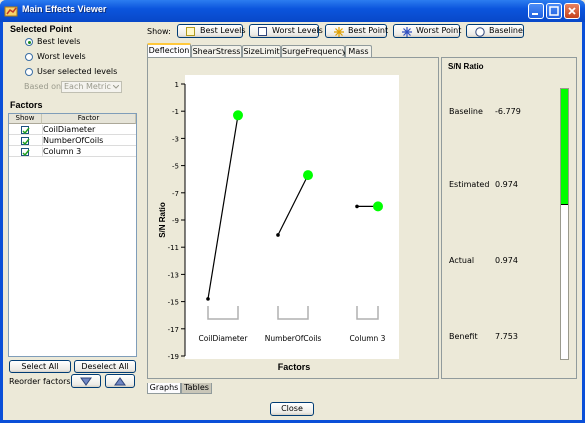 Image resolution: width=585 pixels, height=423 pixels. I want to click on arrow-up-icon, so click(120, 381).